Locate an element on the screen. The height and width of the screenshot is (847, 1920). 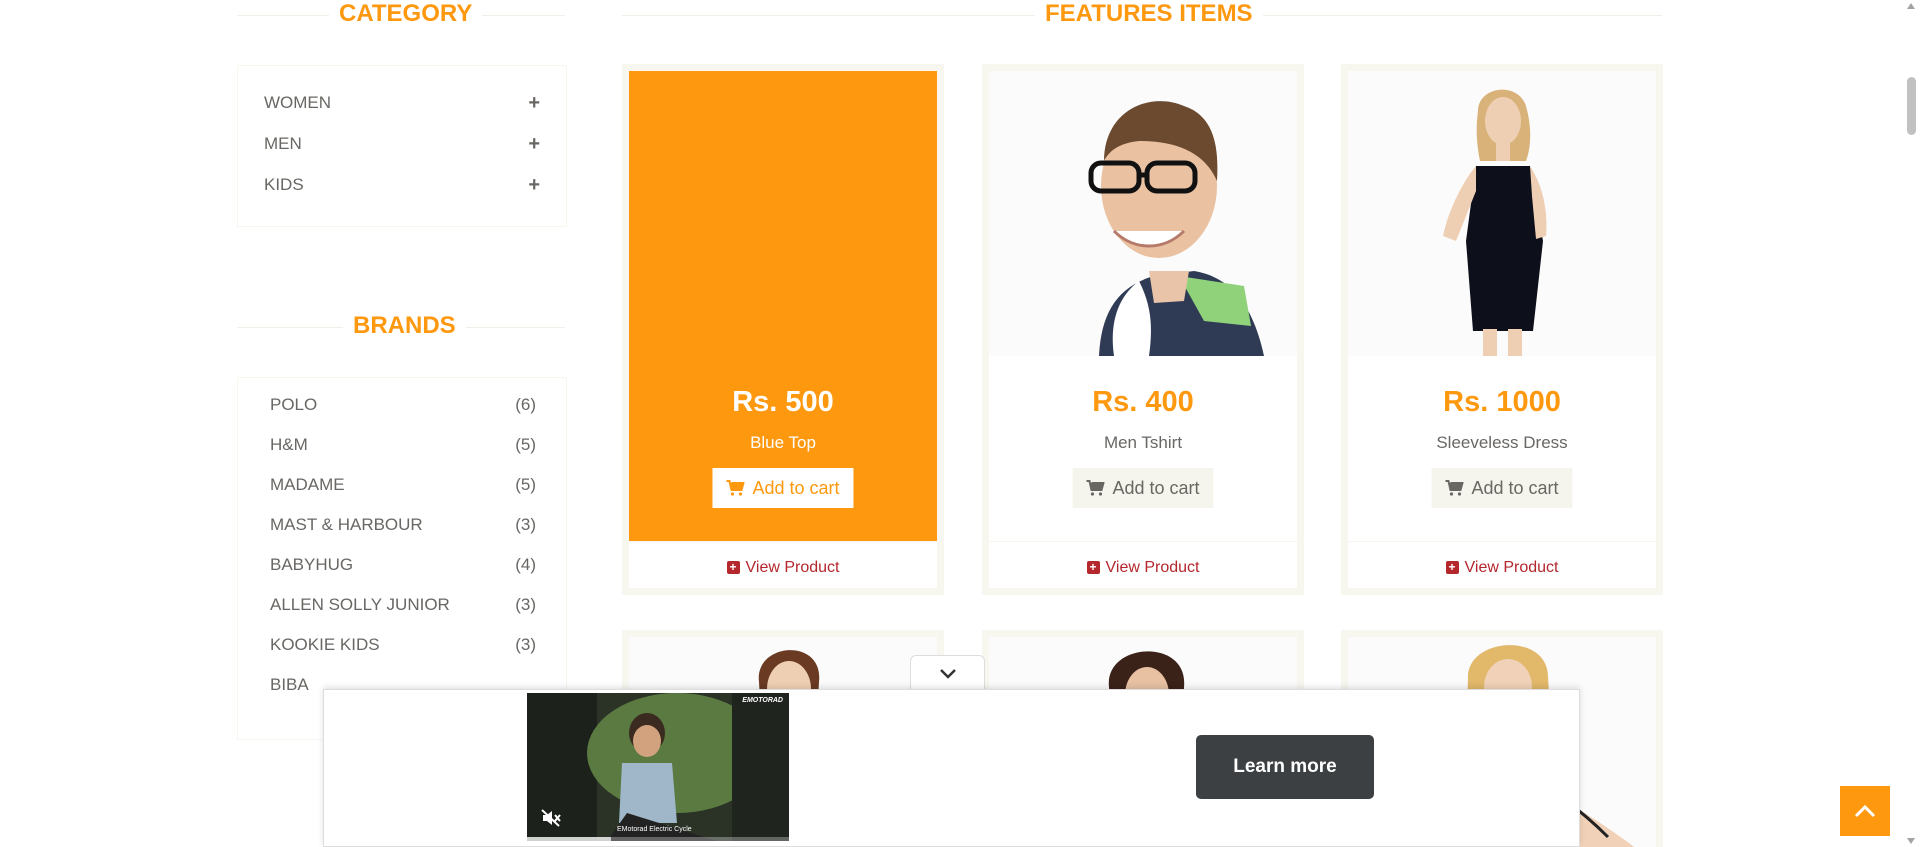
mute-icon is located at coordinates (551, 818).